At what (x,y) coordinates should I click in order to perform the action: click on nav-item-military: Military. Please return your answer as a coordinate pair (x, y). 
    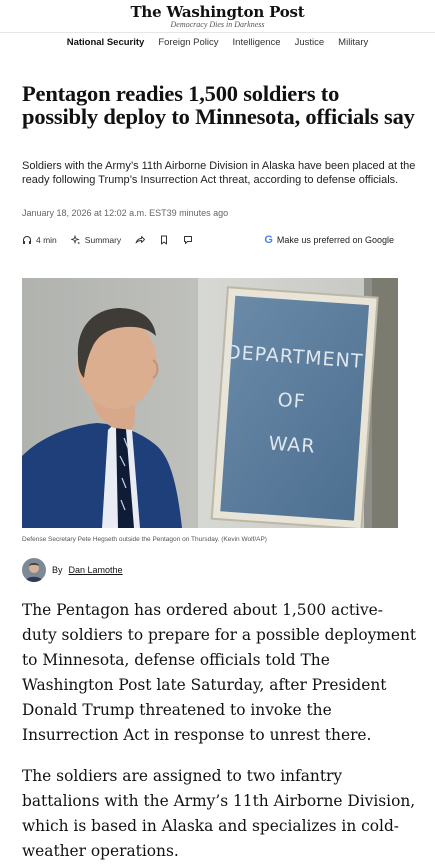
    Looking at the image, I should click on (353, 45).